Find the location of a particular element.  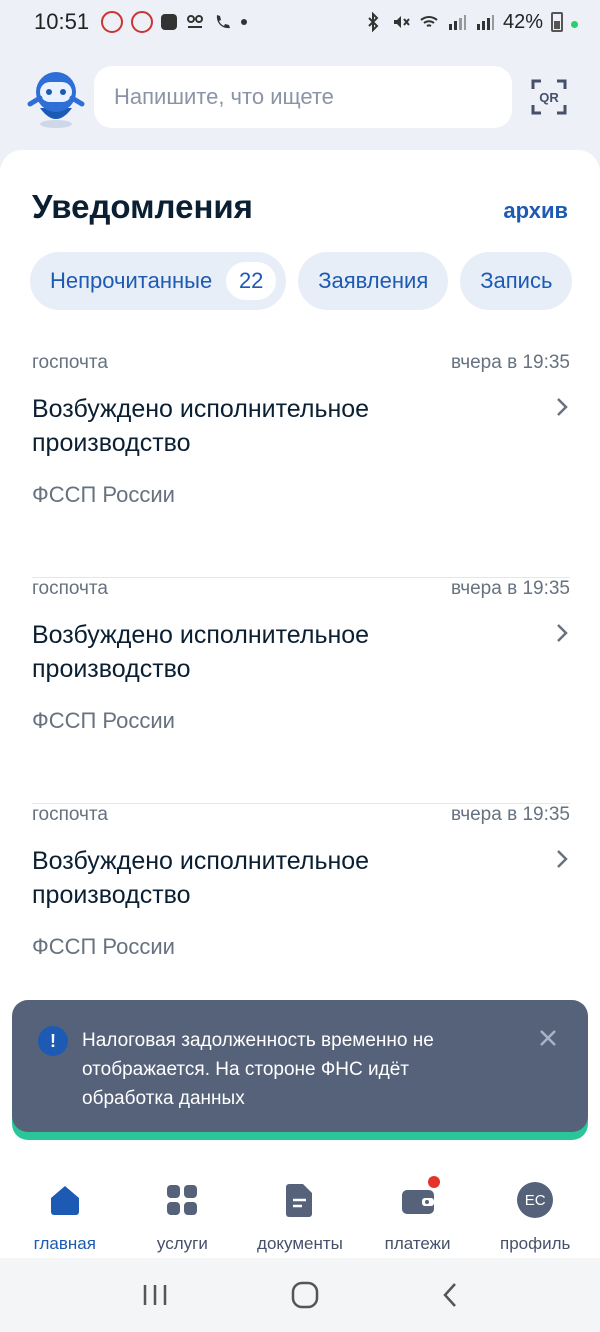

battery-percent: 42% is located at coordinates (522, 21).